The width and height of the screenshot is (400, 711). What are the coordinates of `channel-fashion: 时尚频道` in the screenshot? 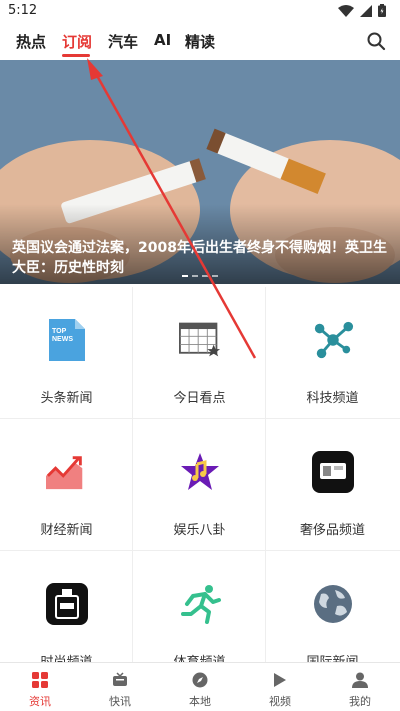 It's located at (66, 606).